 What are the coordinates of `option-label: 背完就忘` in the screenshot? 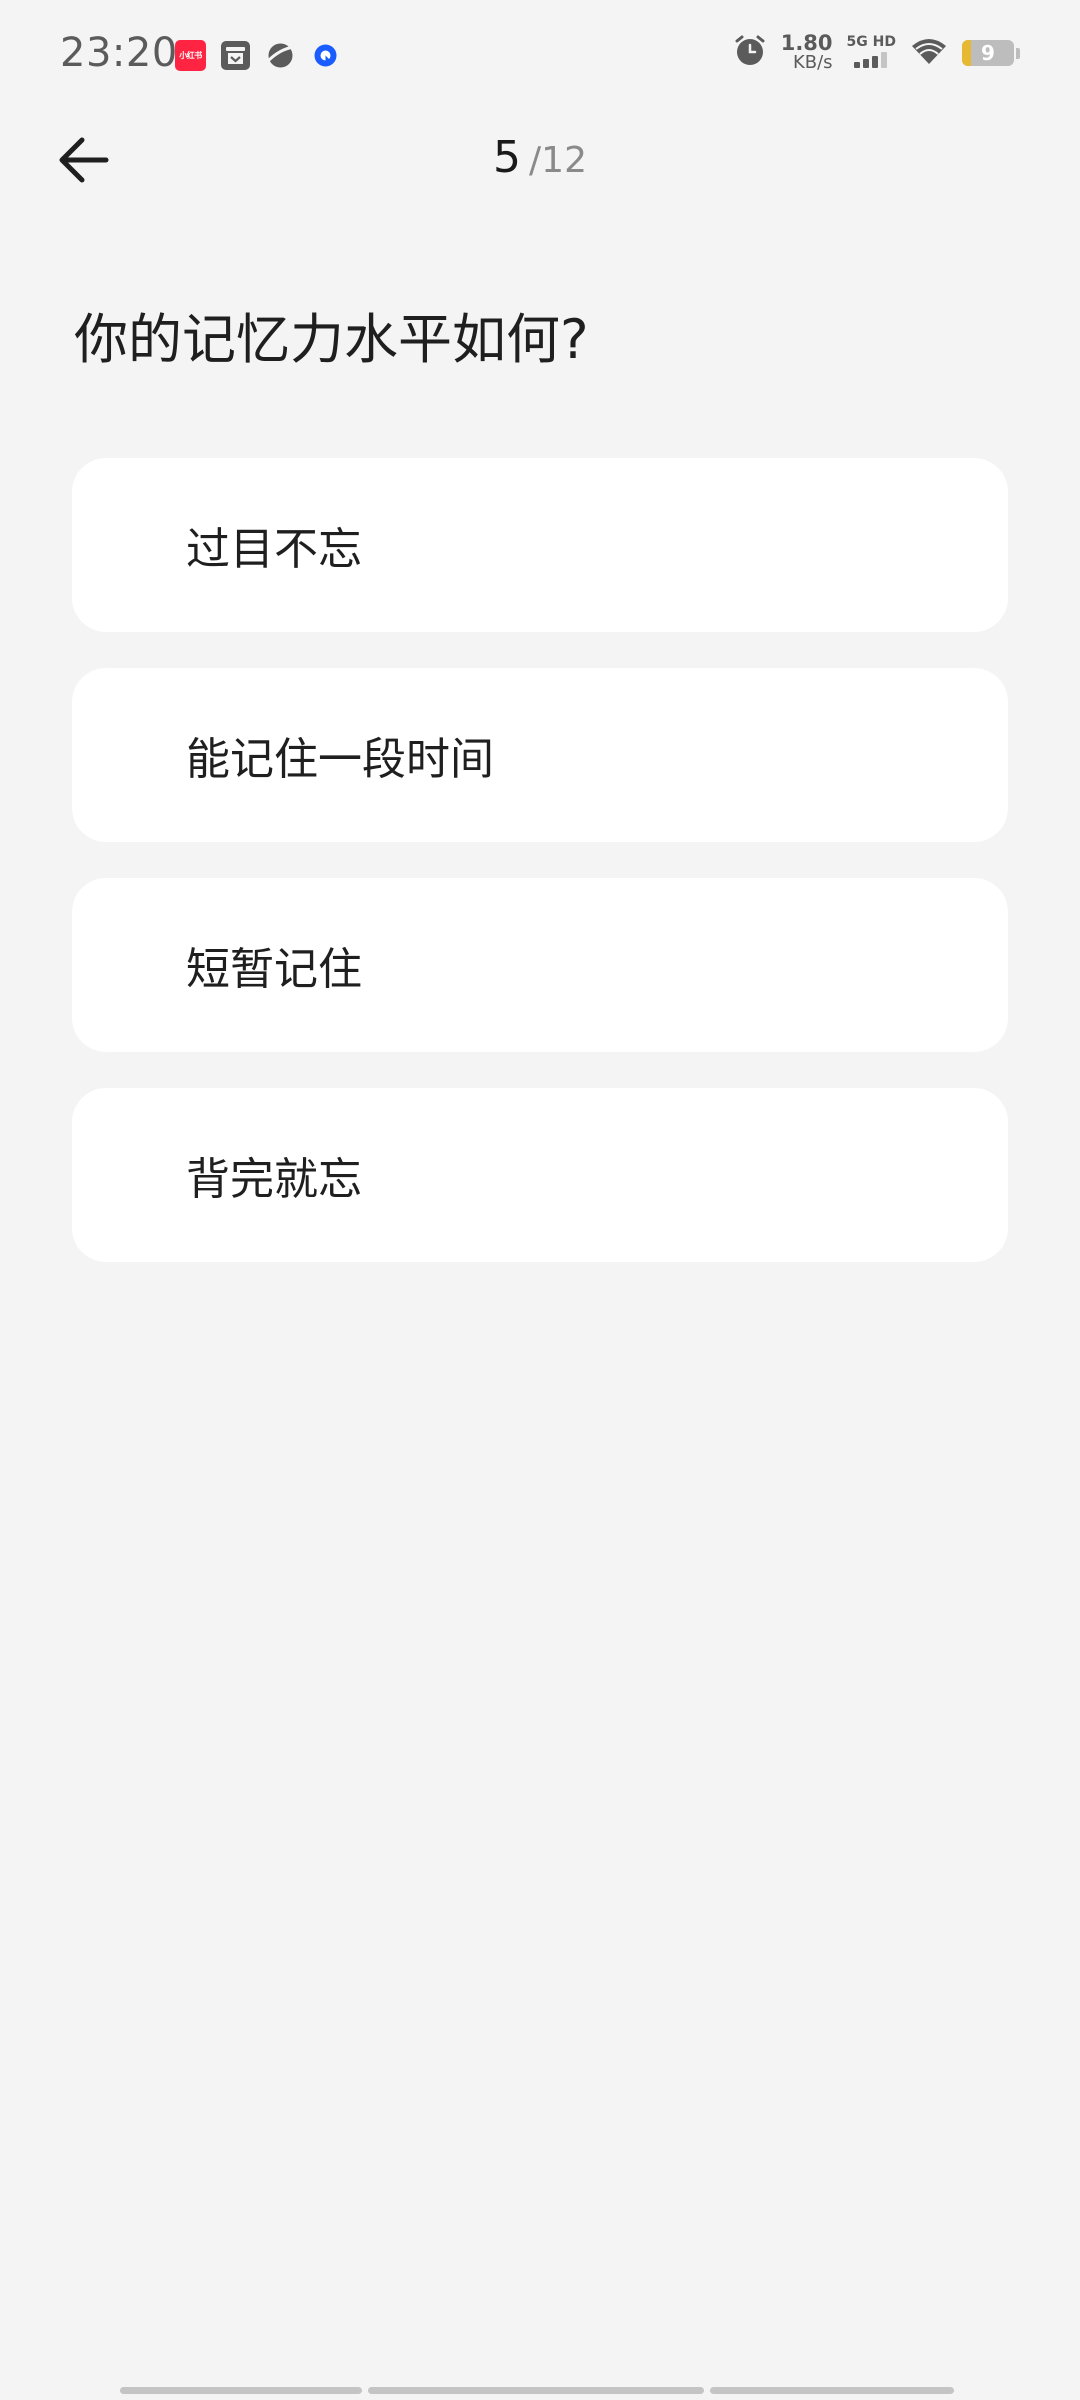 It's located at (274, 1179).